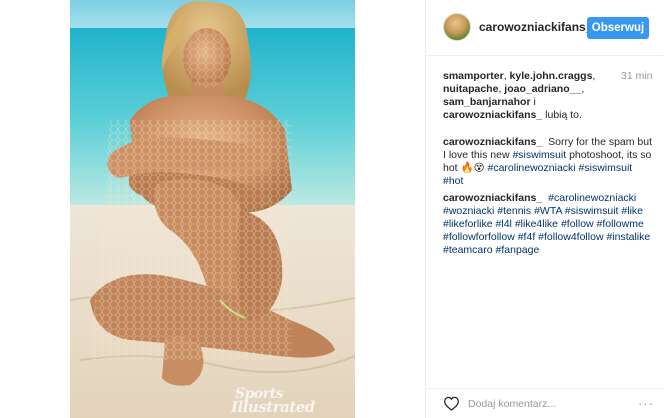  I want to click on hashtag: #like4like, so click(536, 224).